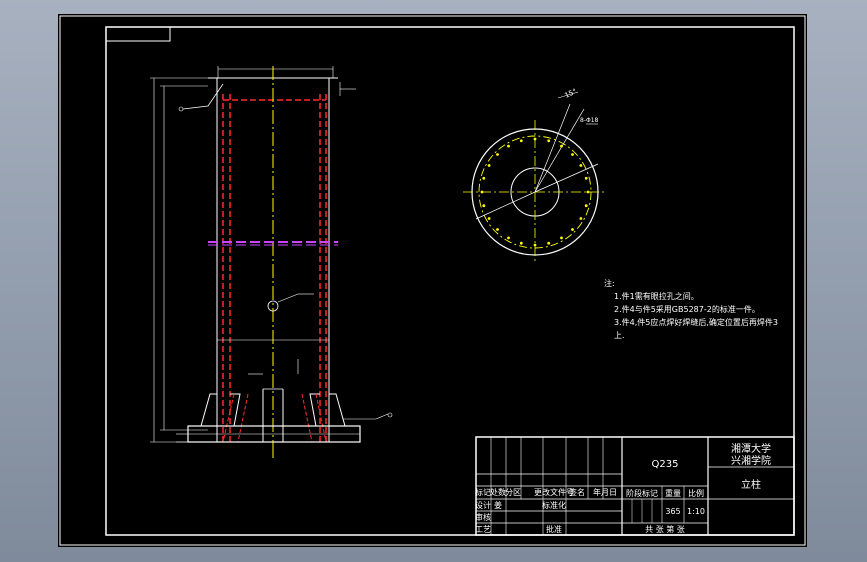 This screenshot has height=562, width=867. I want to click on note-line-2: 2.件4与件5采用GB5287-2的标准一件。, so click(687, 309).